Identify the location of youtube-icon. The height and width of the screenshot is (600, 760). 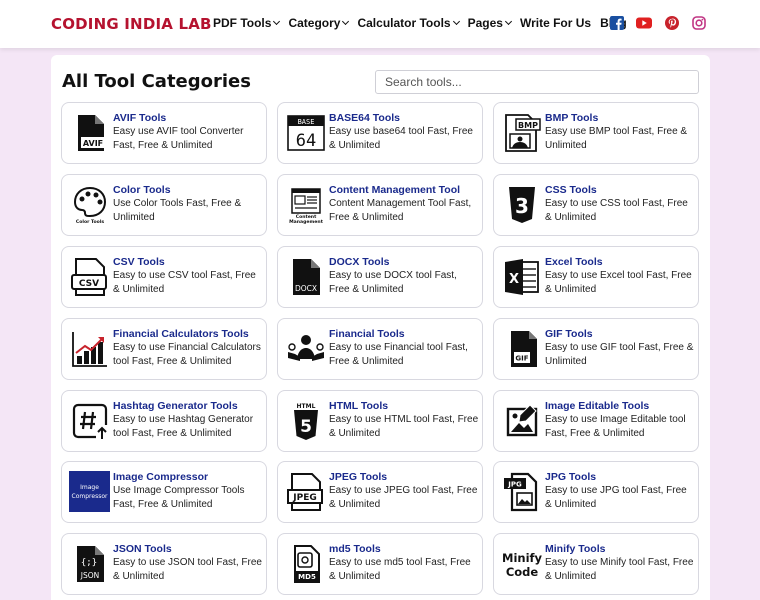
(644, 23).